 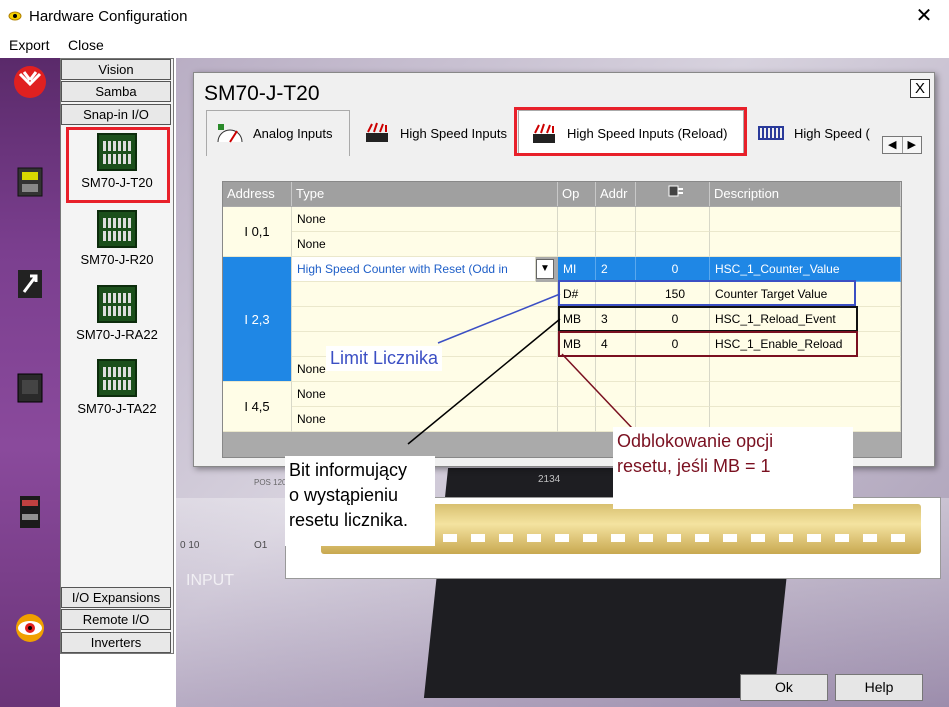 What do you see at coordinates (673, 269) in the screenshot?
I see `value-cell: 0` at bounding box center [673, 269].